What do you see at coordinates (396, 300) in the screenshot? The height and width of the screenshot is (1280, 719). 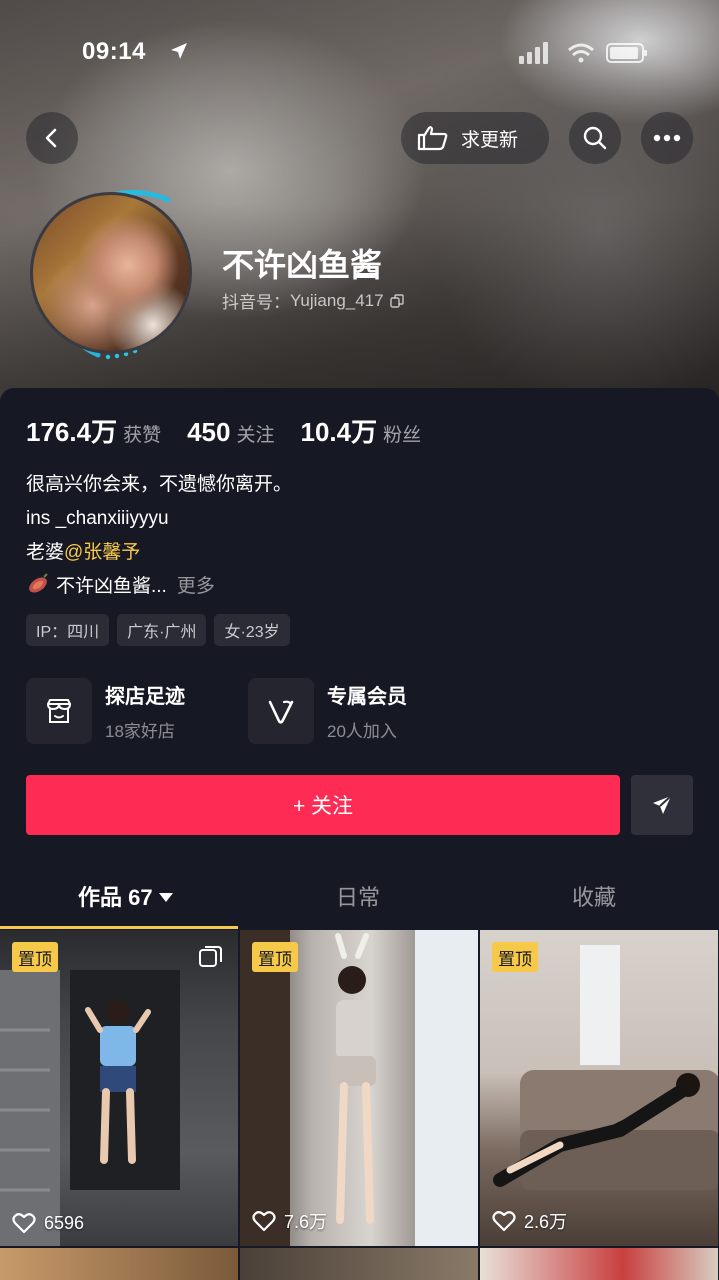 I see `copy-icon` at bounding box center [396, 300].